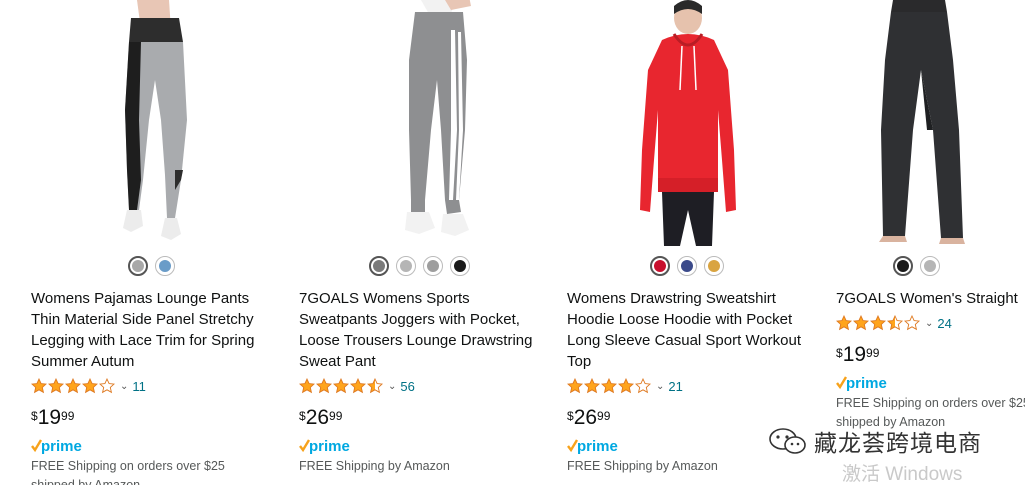 Image resolution: width=1025 pixels, height=485 pixels. I want to click on product-rating: ⌄ 11, so click(88, 386).